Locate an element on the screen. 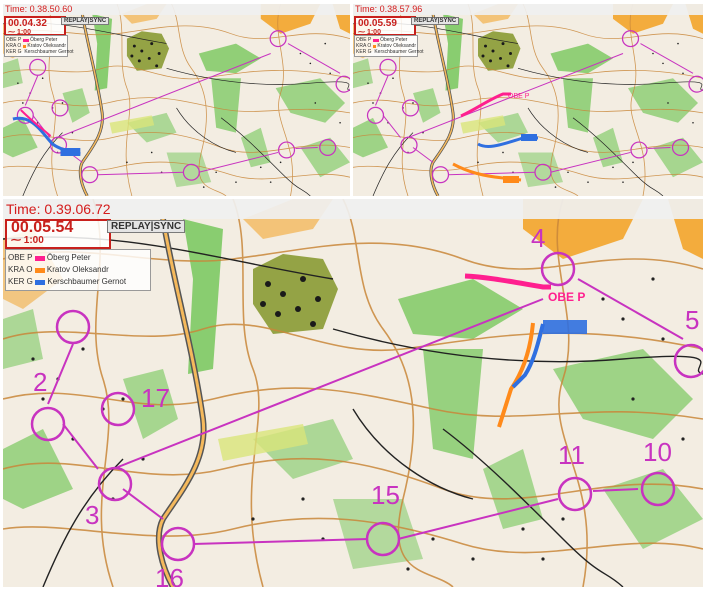  control-number: 17 is located at coordinates (155, 398).